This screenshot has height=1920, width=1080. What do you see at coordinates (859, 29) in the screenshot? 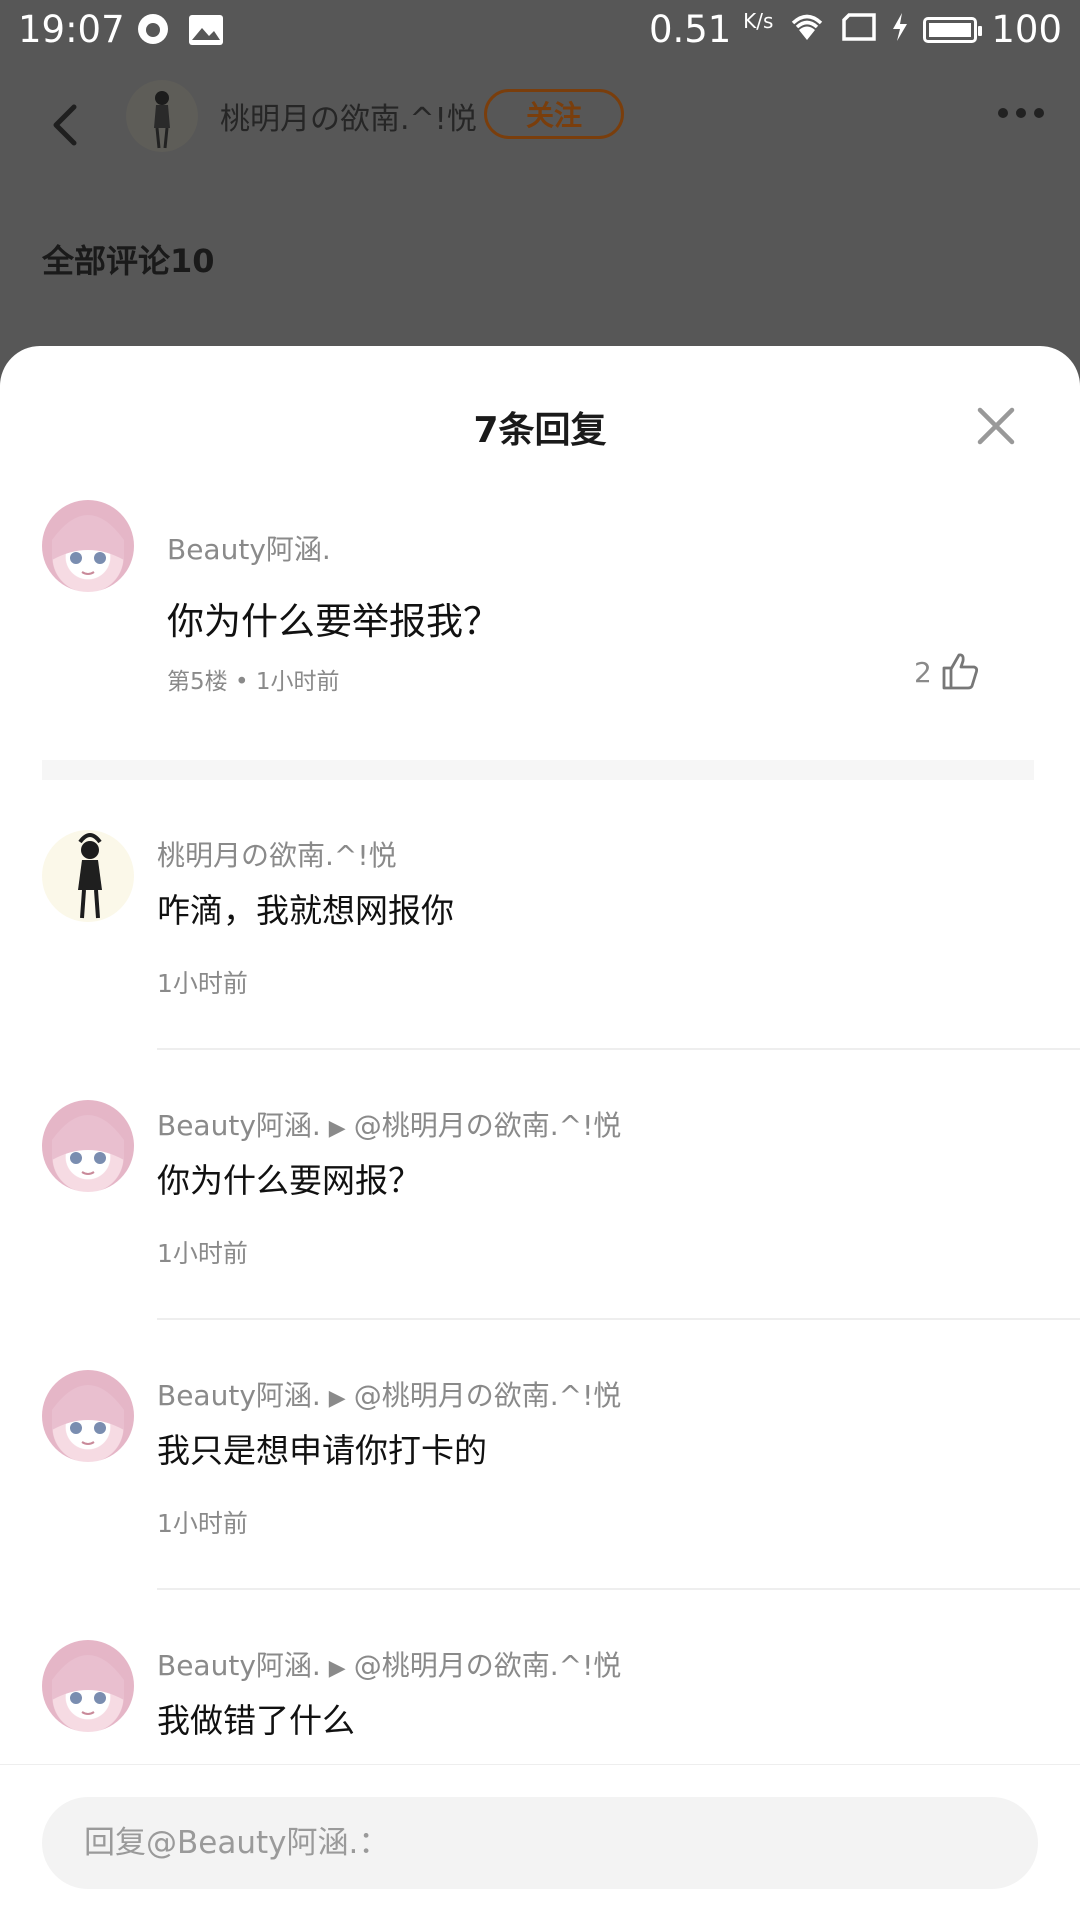
I see `sim-icon` at bounding box center [859, 29].